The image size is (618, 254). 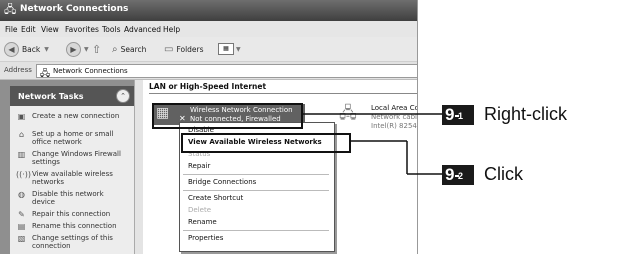 I want to click on annotation-step-1: 9 1 Right-click, so click(x=504, y=114).